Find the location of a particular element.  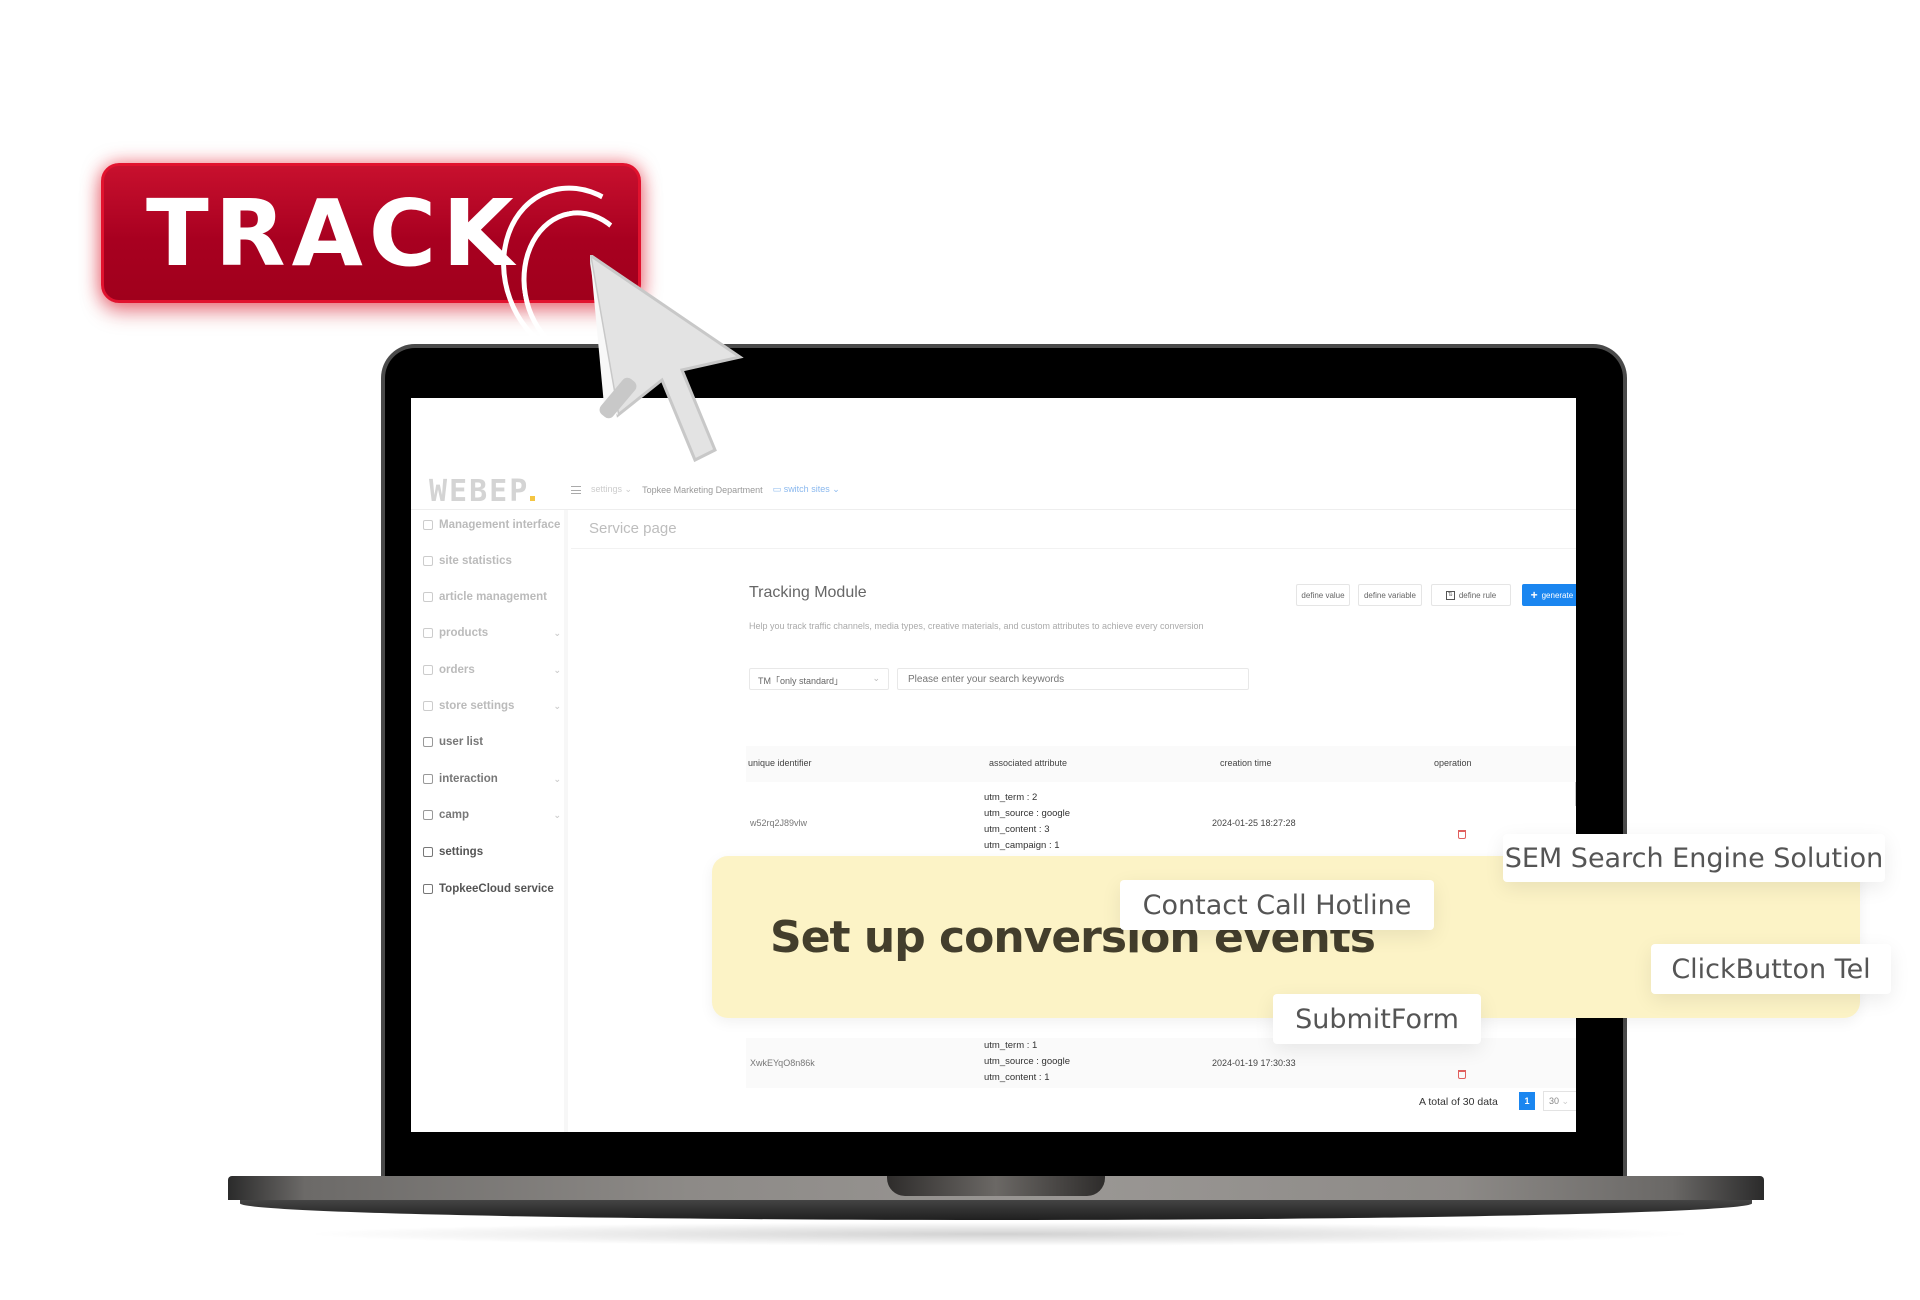

unique-identifier: XwkEYqO8n86k is located at coordinates (782, 1063).